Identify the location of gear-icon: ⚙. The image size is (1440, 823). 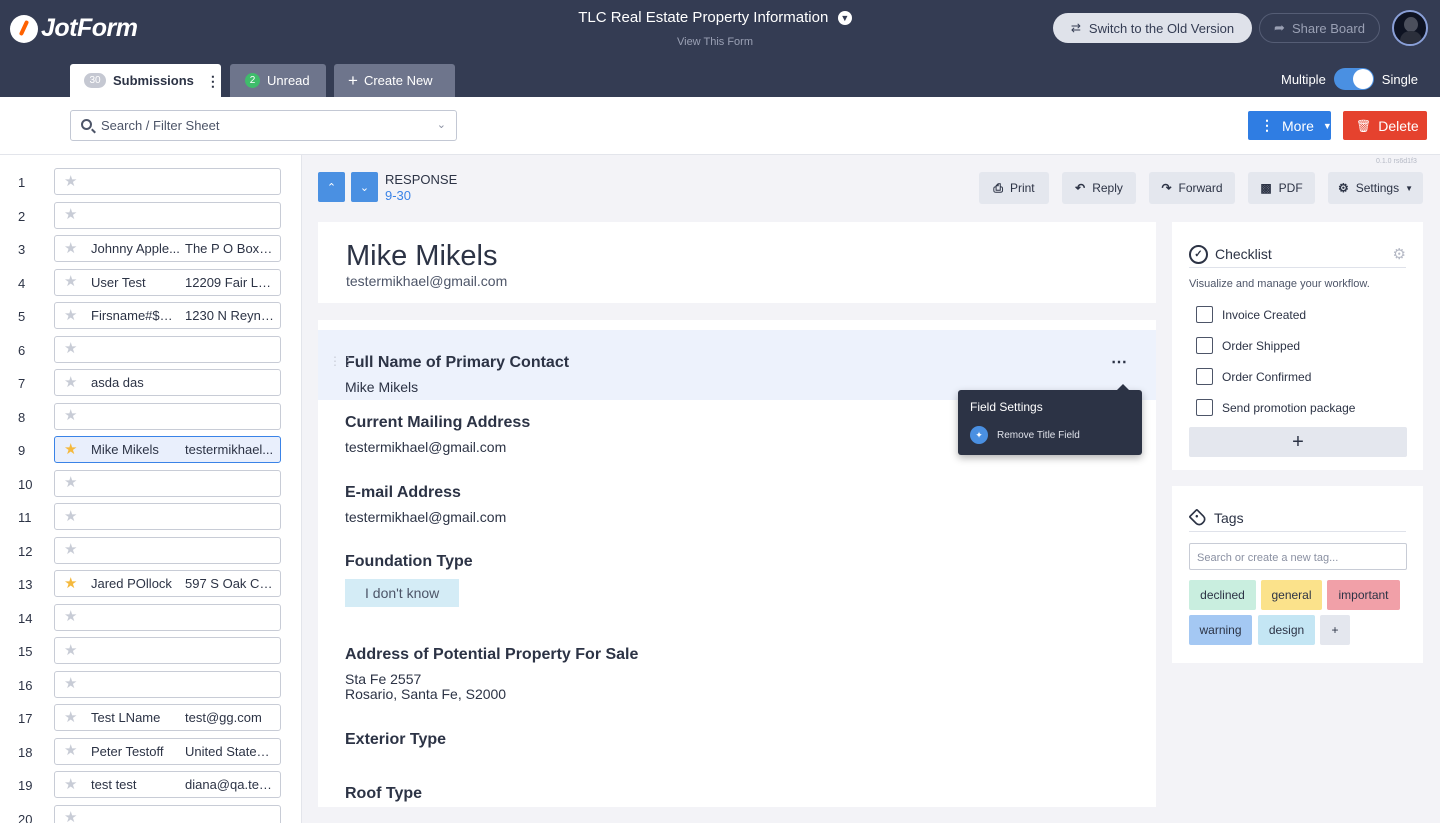
(1399, 254).